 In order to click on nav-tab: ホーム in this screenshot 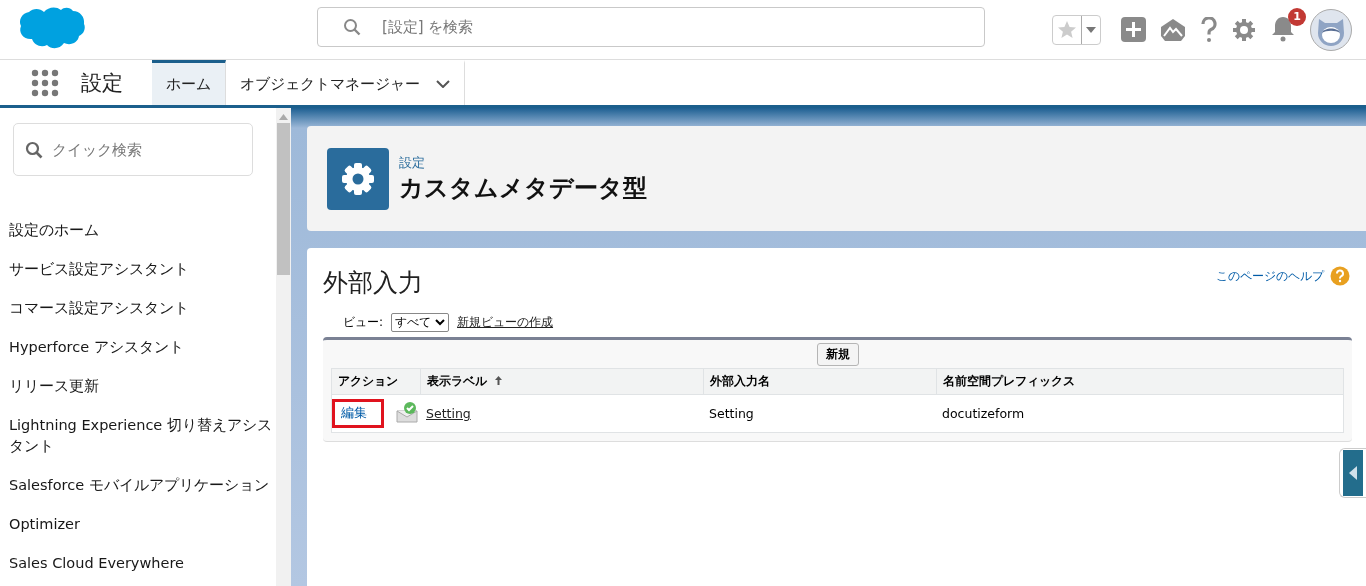, I will do `click(189, 82)`.